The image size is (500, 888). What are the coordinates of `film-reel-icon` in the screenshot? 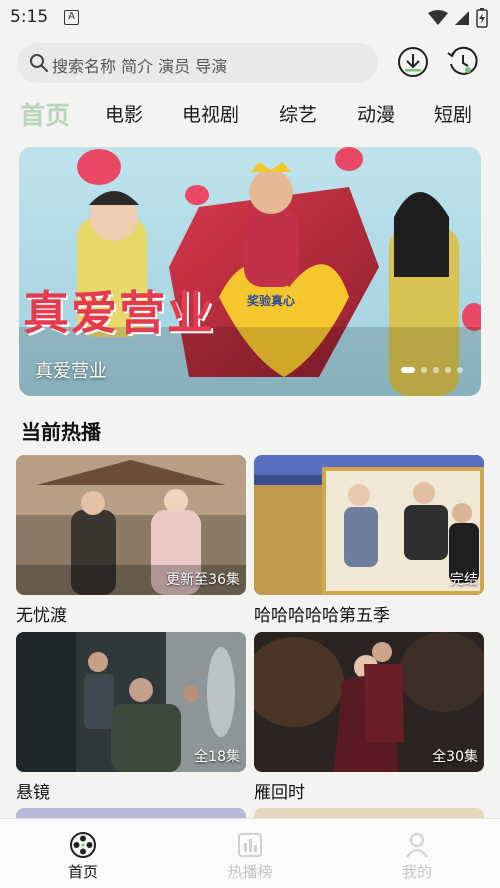 It's located at (83, 845).